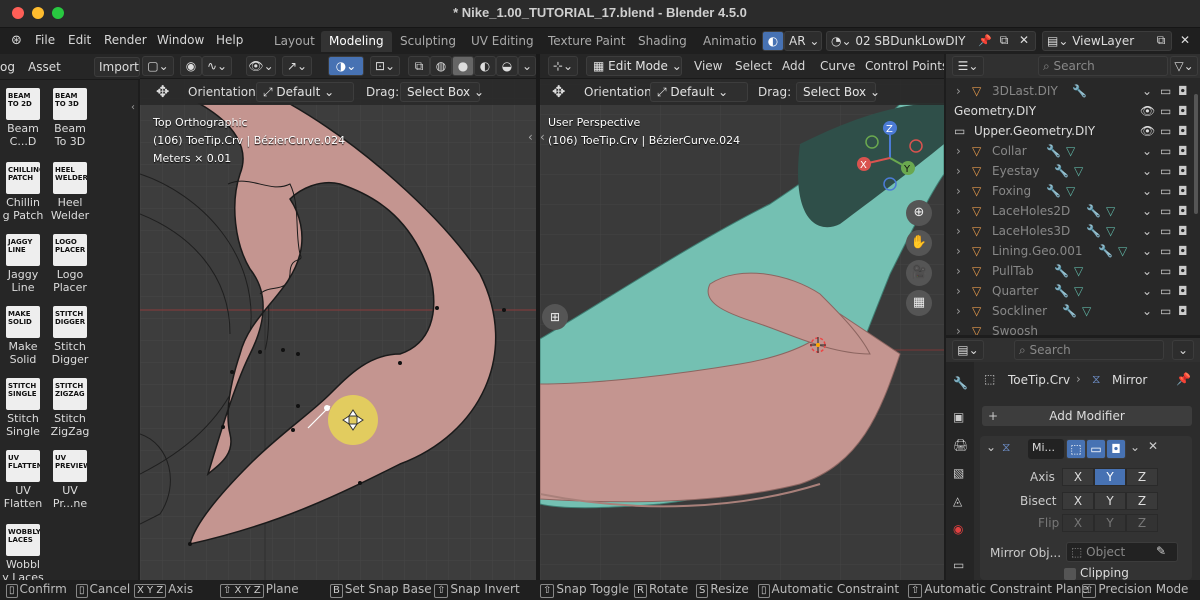 Image resolution: width=1200 pixels, height=600 pixels. I want to click on workspace-tab-modeling: Modeling, so click(356, 41).